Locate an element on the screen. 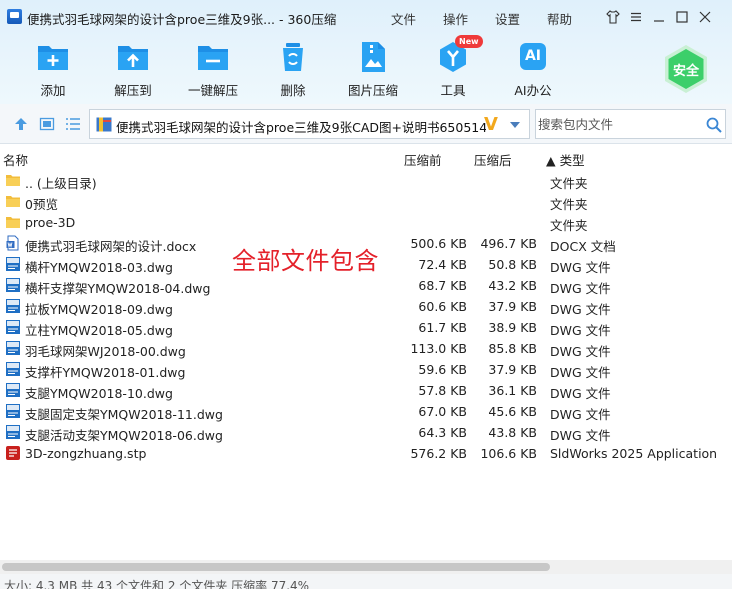 The height and width of the screenshot is (589, 732). docx-icon is located at coordinates (13, 243).